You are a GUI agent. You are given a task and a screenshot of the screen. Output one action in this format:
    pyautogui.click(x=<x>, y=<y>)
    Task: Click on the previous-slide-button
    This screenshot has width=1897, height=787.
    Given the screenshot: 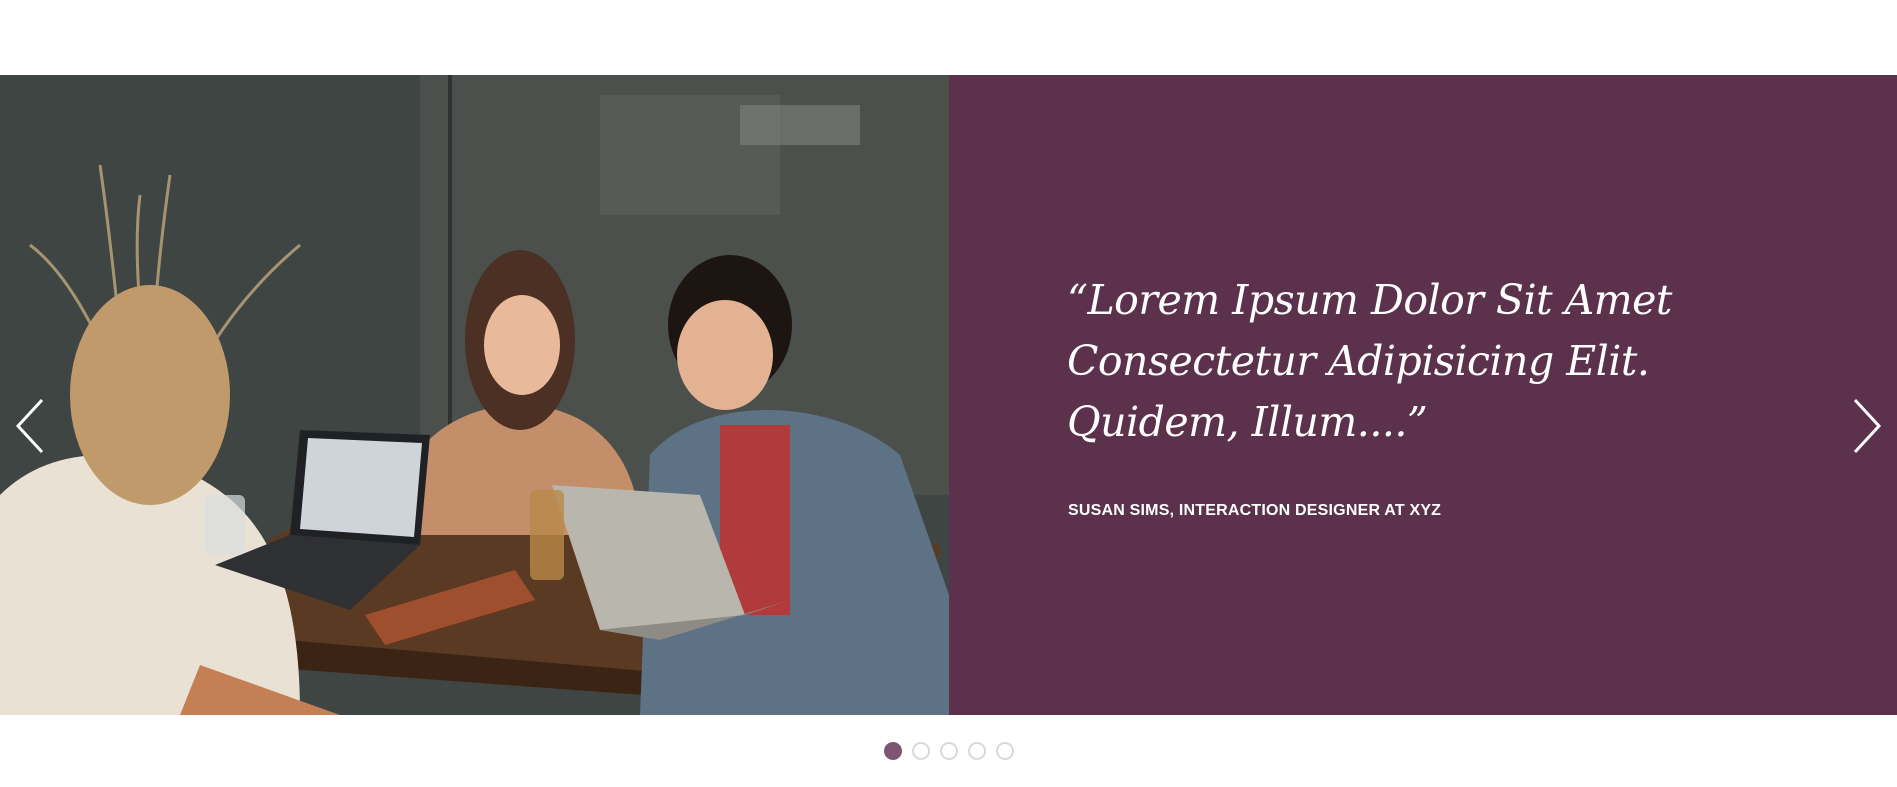 What is the action you would take?
    pyautogui.click(x=30, y=426)
    